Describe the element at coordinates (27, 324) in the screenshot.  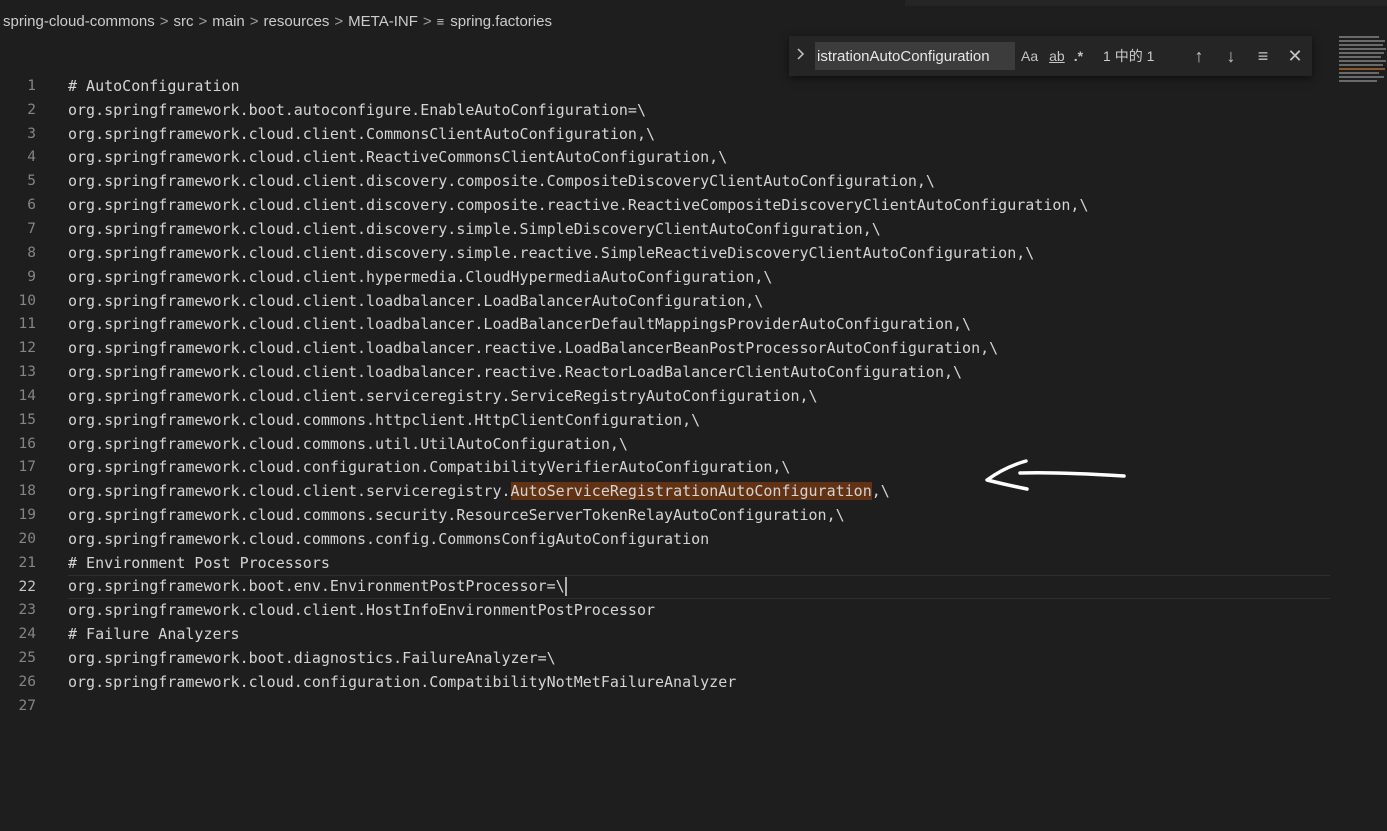
I see `line-number: 11` at that location.